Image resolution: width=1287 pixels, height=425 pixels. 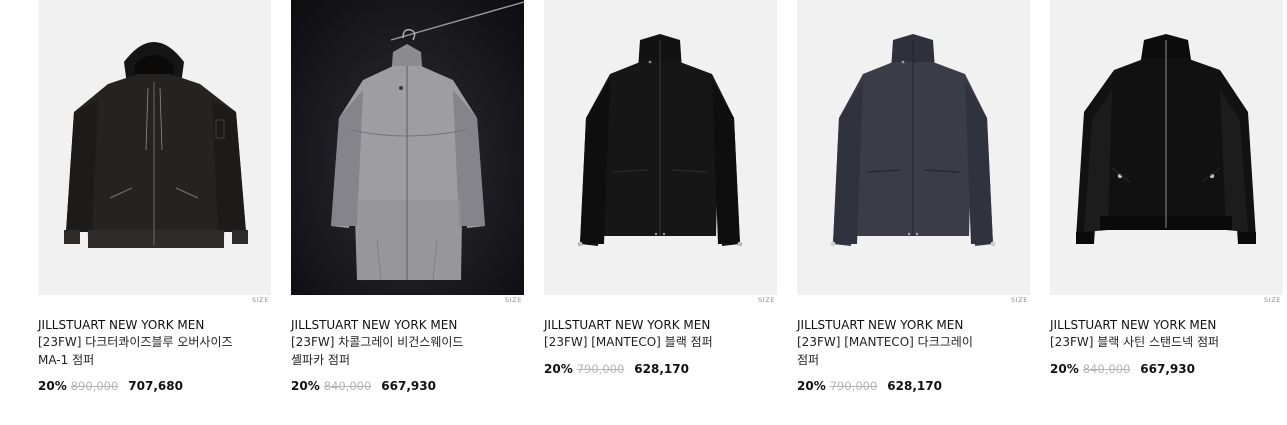 I want to click on product-name: [23FW] 블랙 사틴 스탠드넥 점퍼, so click(x=1150, y=343).